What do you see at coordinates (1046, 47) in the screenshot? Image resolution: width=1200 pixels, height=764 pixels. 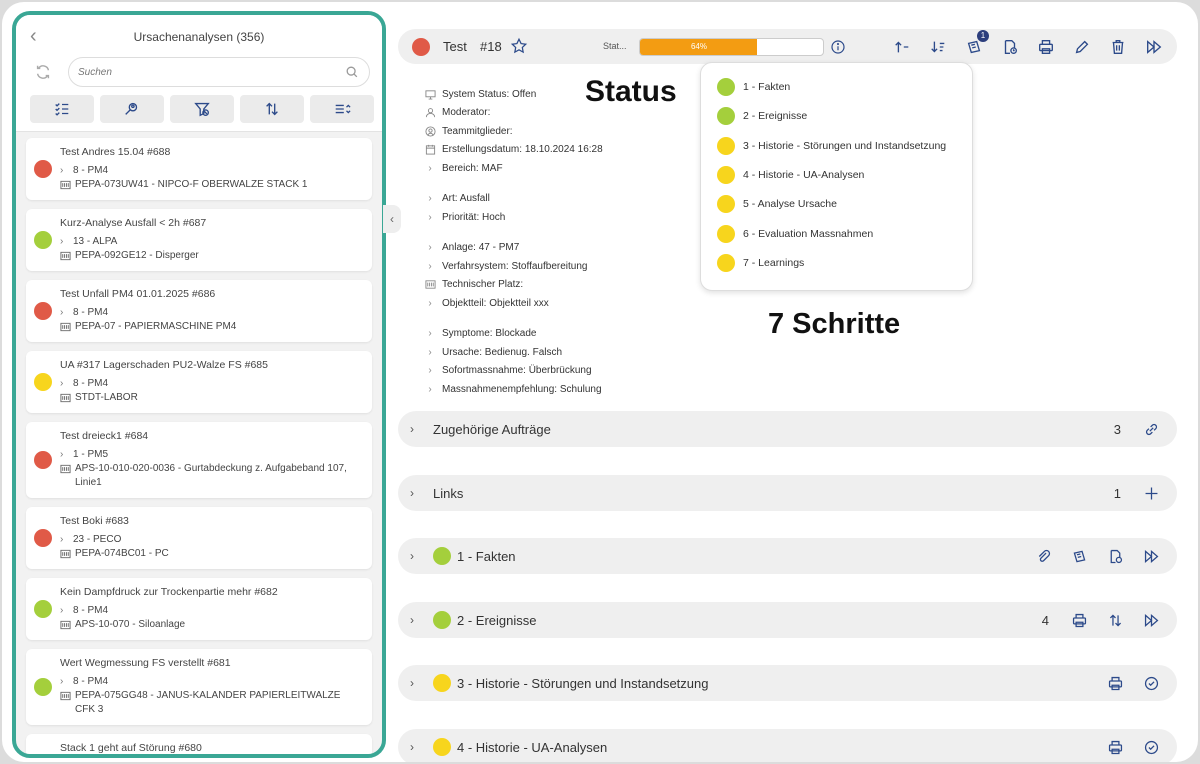 I see `print-button` at bounding box center [1046, 47].